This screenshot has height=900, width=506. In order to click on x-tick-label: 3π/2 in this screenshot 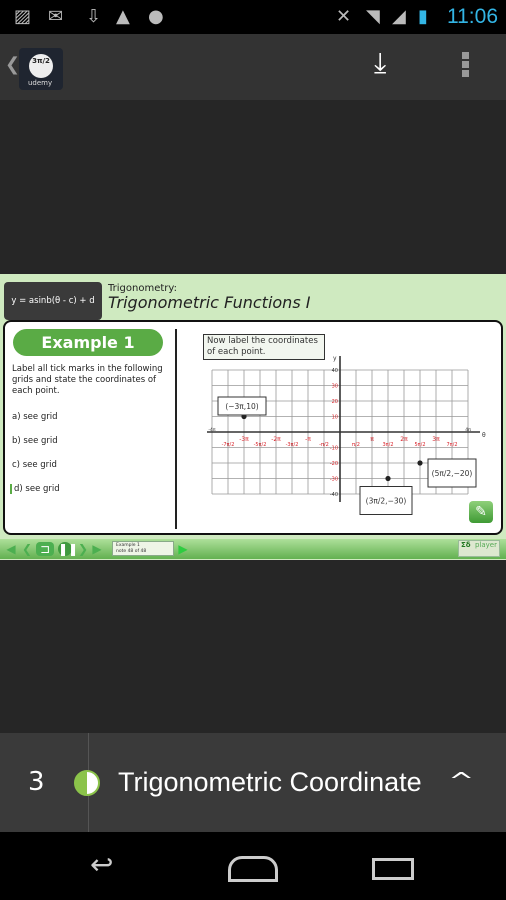, I will do `click(387, 445)`.